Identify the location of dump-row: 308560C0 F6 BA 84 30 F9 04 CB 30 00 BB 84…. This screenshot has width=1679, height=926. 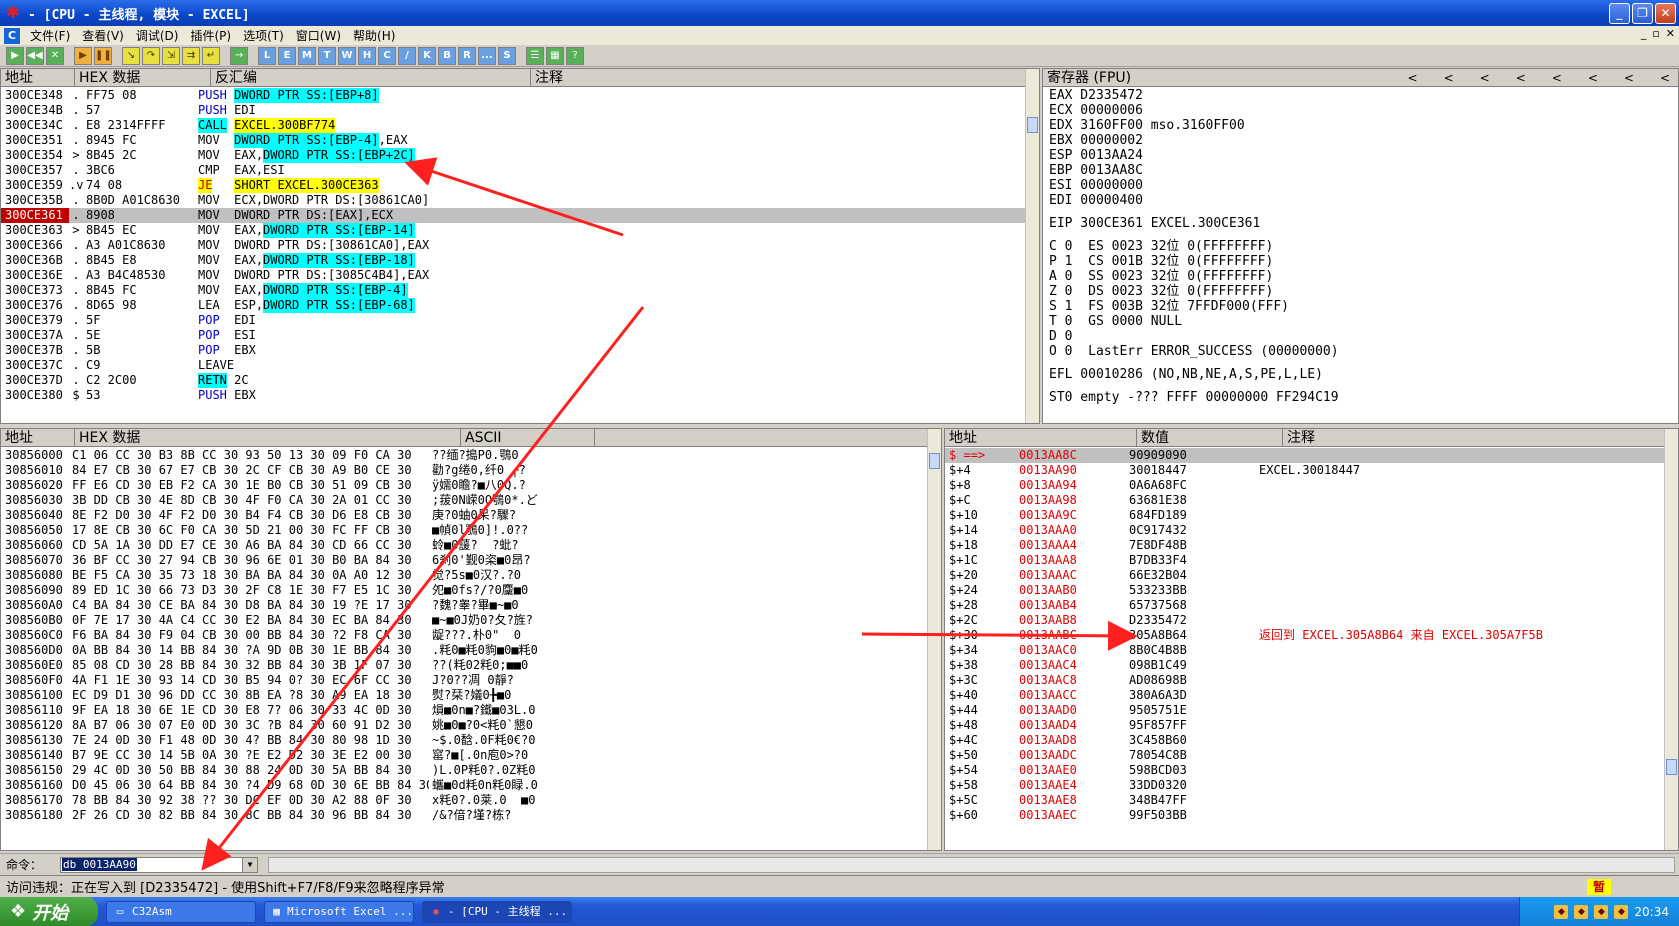
(465, 635).